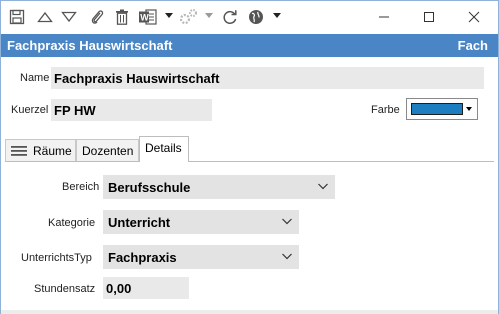 The width and height of the screenshot is (499, 314). I want to click on workflow-icon, so click(189, 17).